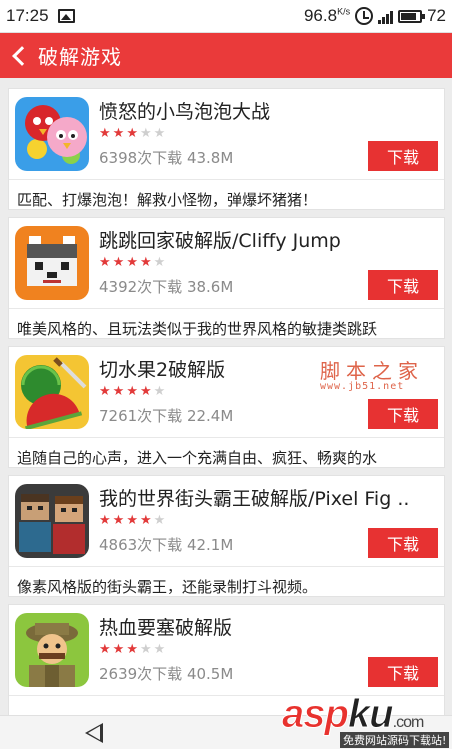 The image size is (452, 749). I want to click on app-description: 像素风格版的街头霸王，还能录制打斗视频。, so click(167, 587).